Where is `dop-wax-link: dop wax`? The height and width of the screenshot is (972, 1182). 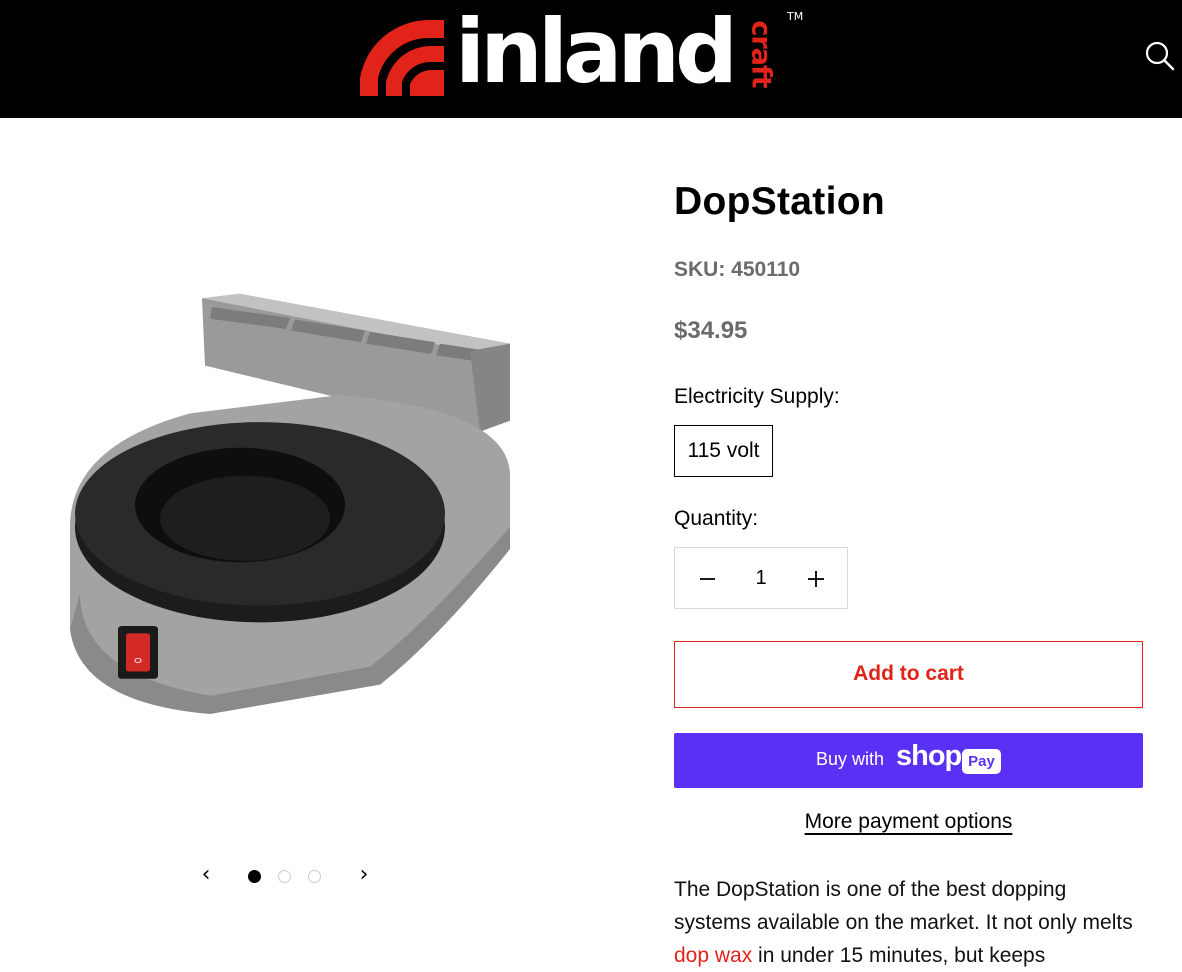 dop-wax-link: dop wax is located at coordinates (713, 955).